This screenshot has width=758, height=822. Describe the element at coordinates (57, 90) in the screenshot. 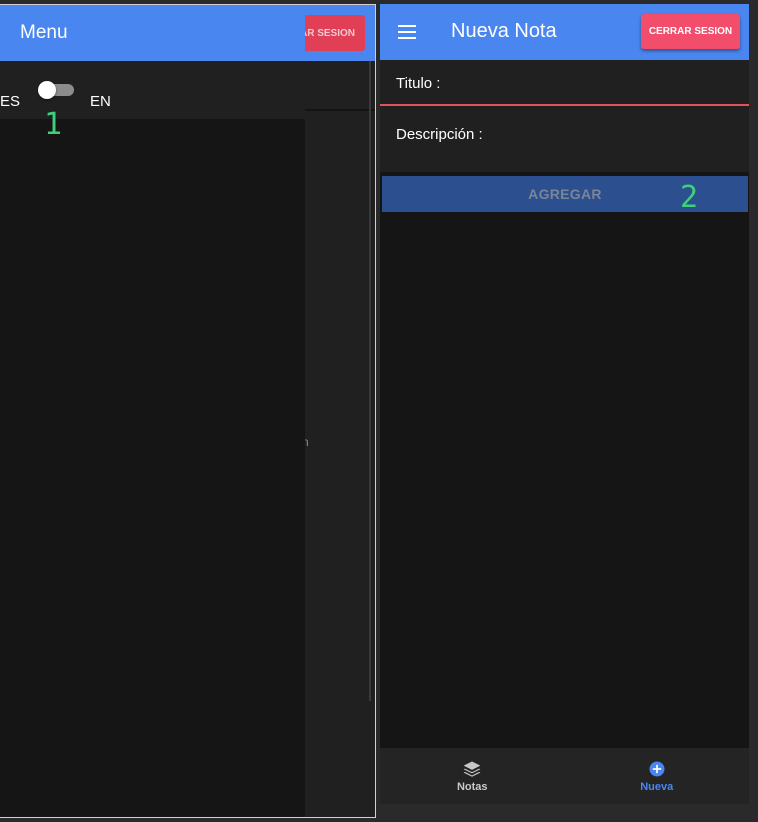

I see `language-toggle` at that location.